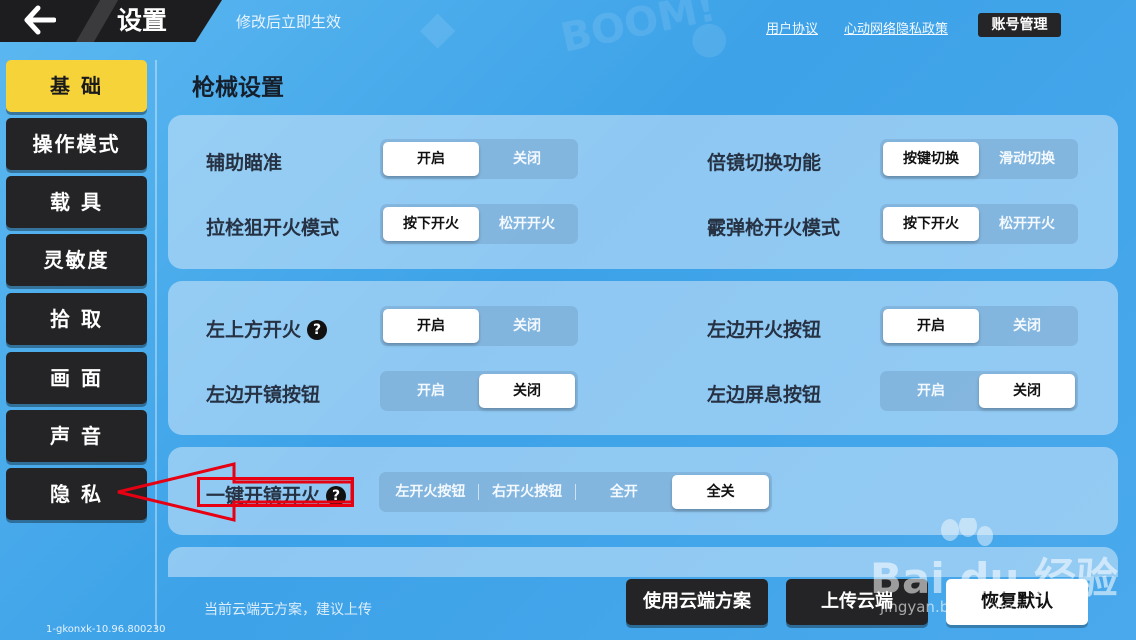 This screenshot has width=1136, height=640. What do you see at coordinates (527, 326) in the screenshot?
I see `top-left-fire-off-option: 关闭` at bounding box center [527, 326].